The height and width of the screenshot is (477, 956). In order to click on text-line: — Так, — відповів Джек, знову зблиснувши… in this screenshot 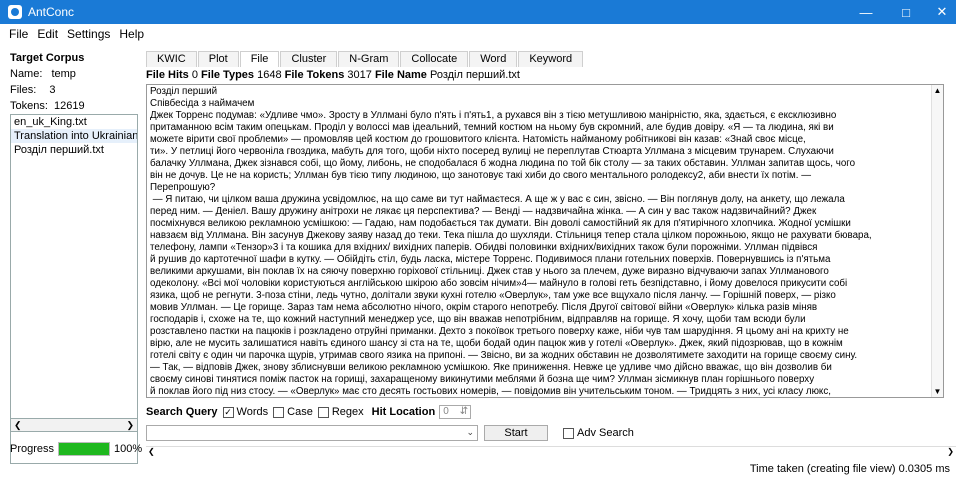, I will do `click(491, 367)`.